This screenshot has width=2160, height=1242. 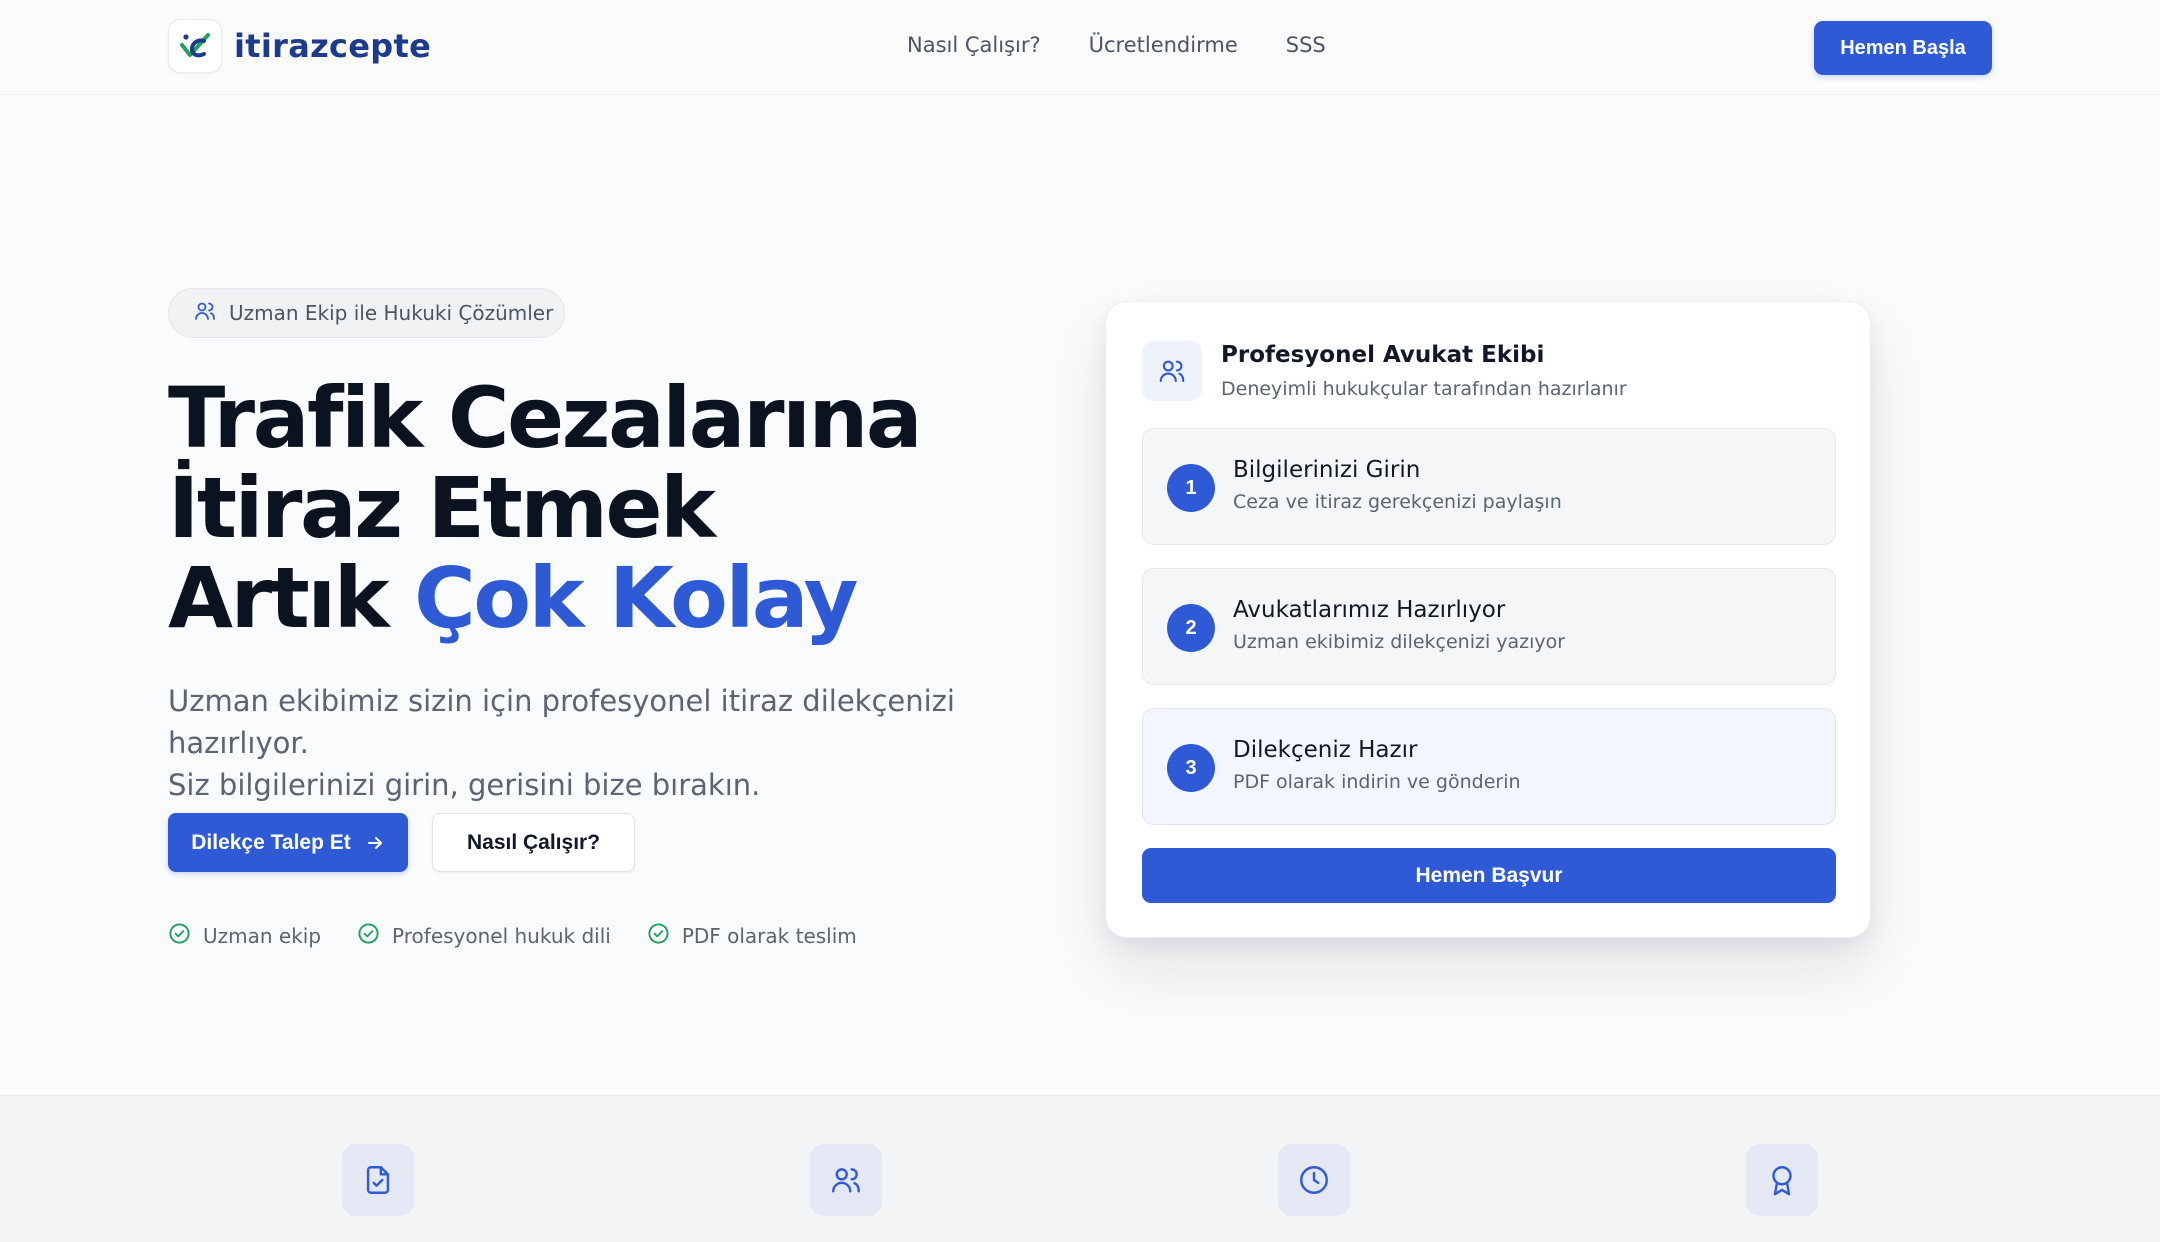 What do you see at coordinates (1191, 628) in the screenshot?
I see `step-number-badge: 2` at bounding box center [1191, 628].